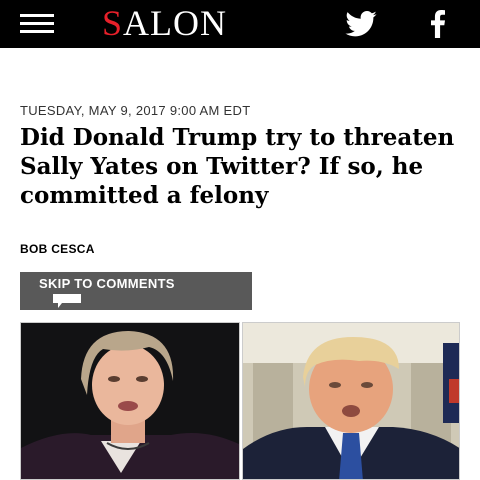 The width and height of the screenshot is (480, 480). Describe the element at coordinates (164, 23) in the screenshot. I see `salon-logo: SALON` at that location.